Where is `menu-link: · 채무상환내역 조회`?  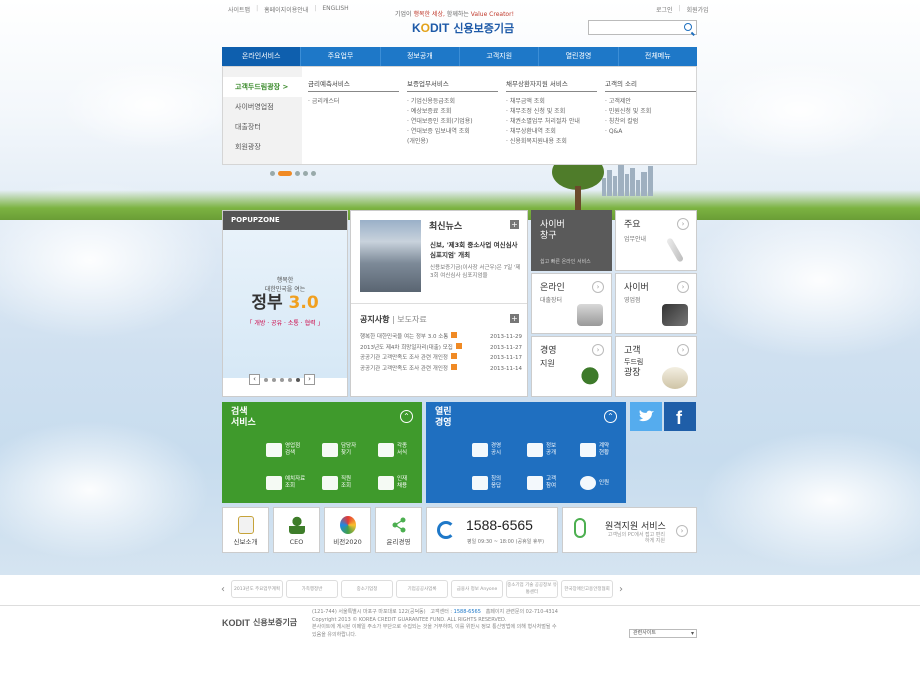 menu-link: · 채무상환내역 조회 is located at coordinates (551, 132).